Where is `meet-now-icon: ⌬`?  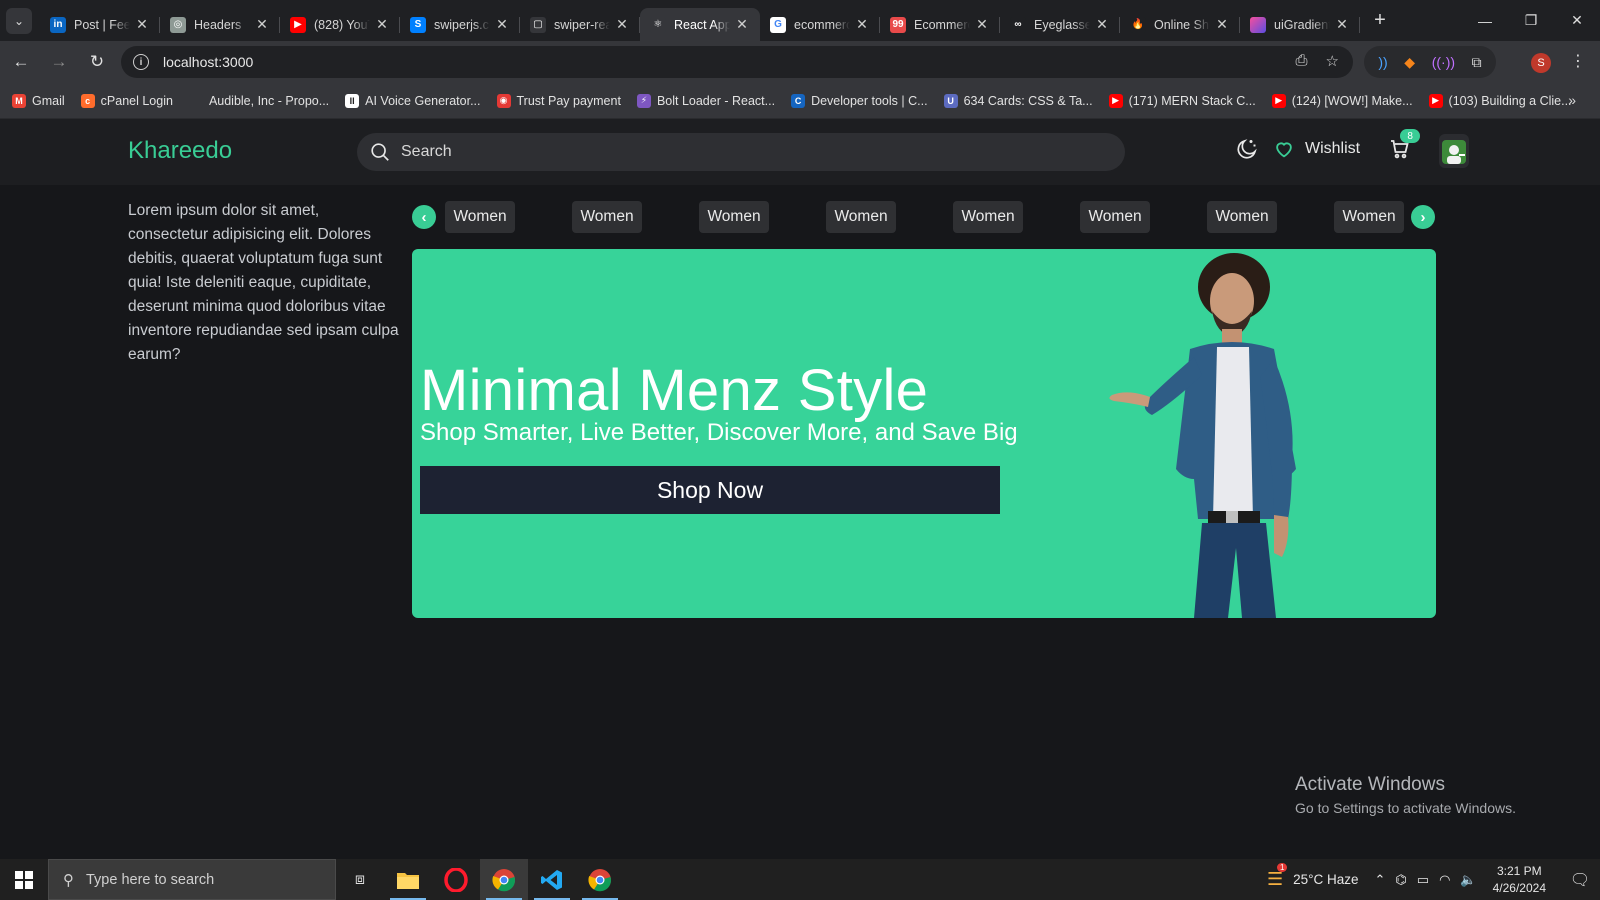
meet-now-icon: ⌬ is located at coordinates (1400, 880).